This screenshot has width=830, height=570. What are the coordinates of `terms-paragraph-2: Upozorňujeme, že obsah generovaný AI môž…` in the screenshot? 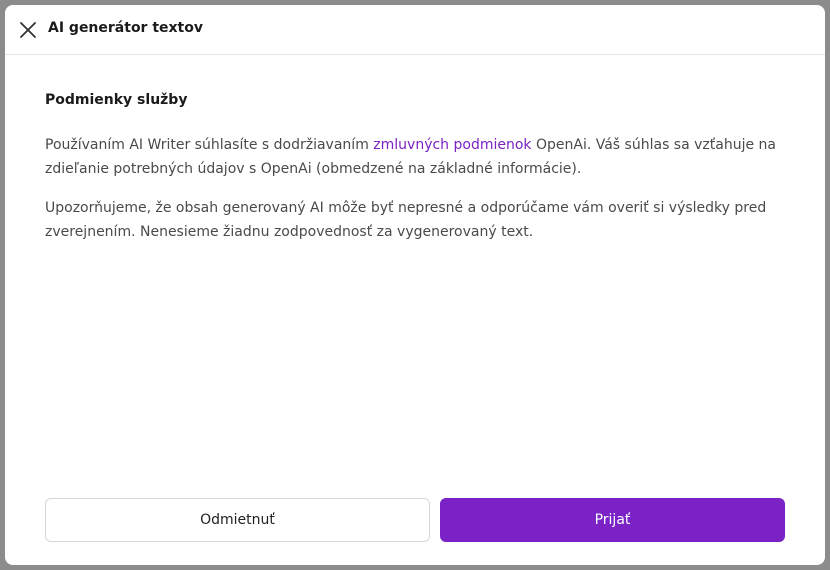 It's located at (406, 220).